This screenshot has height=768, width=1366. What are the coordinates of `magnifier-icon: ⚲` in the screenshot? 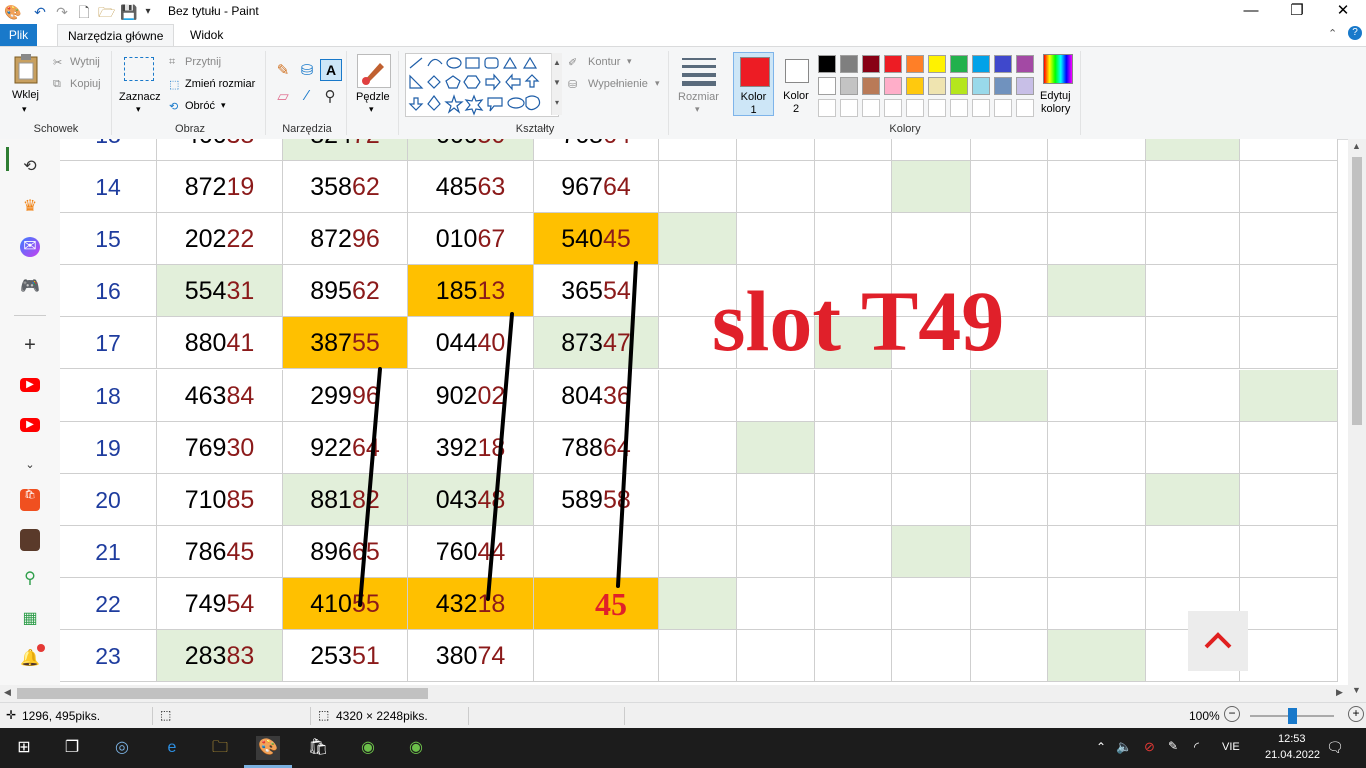 It's located at (330, 96).